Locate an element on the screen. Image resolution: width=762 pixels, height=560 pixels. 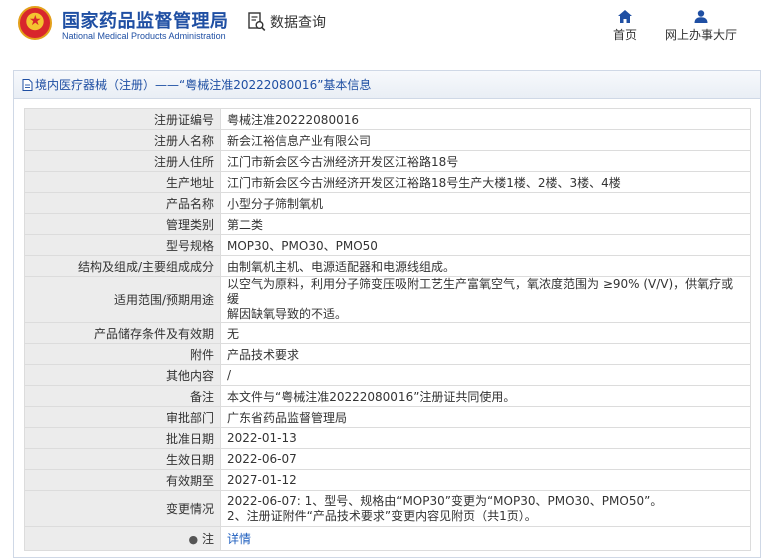
table-row: 有效期至 2027-01-12 is located at coordinates (387, 480).